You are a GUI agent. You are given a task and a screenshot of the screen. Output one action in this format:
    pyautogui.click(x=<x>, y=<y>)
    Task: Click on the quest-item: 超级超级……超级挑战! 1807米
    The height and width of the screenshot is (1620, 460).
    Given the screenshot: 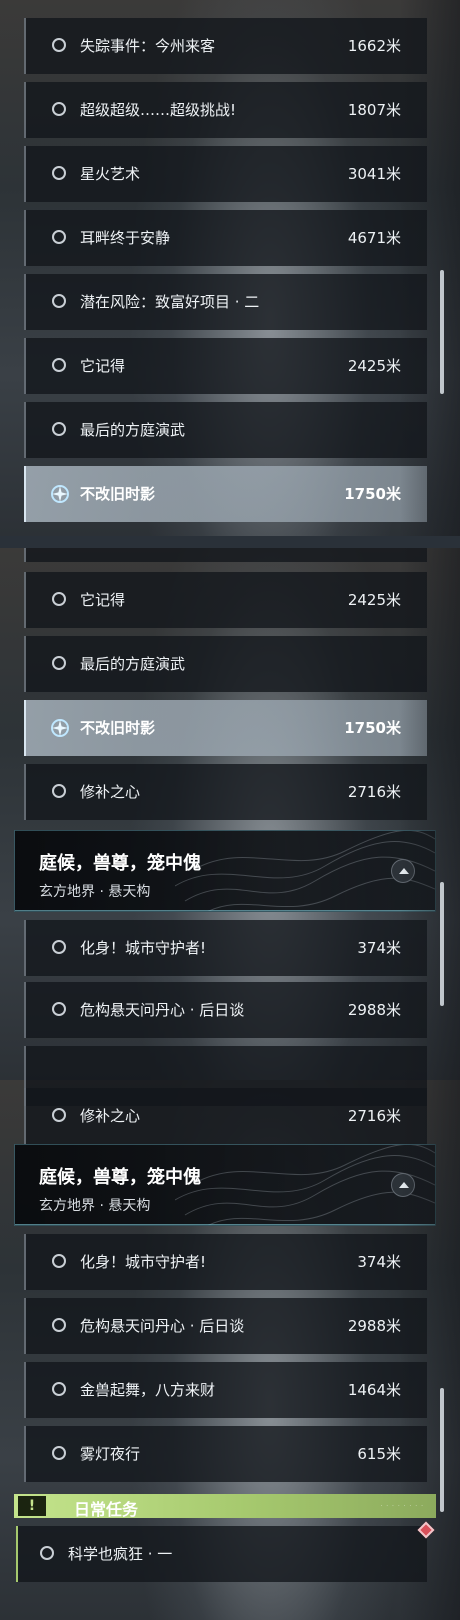 What is the action you would take?
    pyautogui.click(x=225, y=110)
    